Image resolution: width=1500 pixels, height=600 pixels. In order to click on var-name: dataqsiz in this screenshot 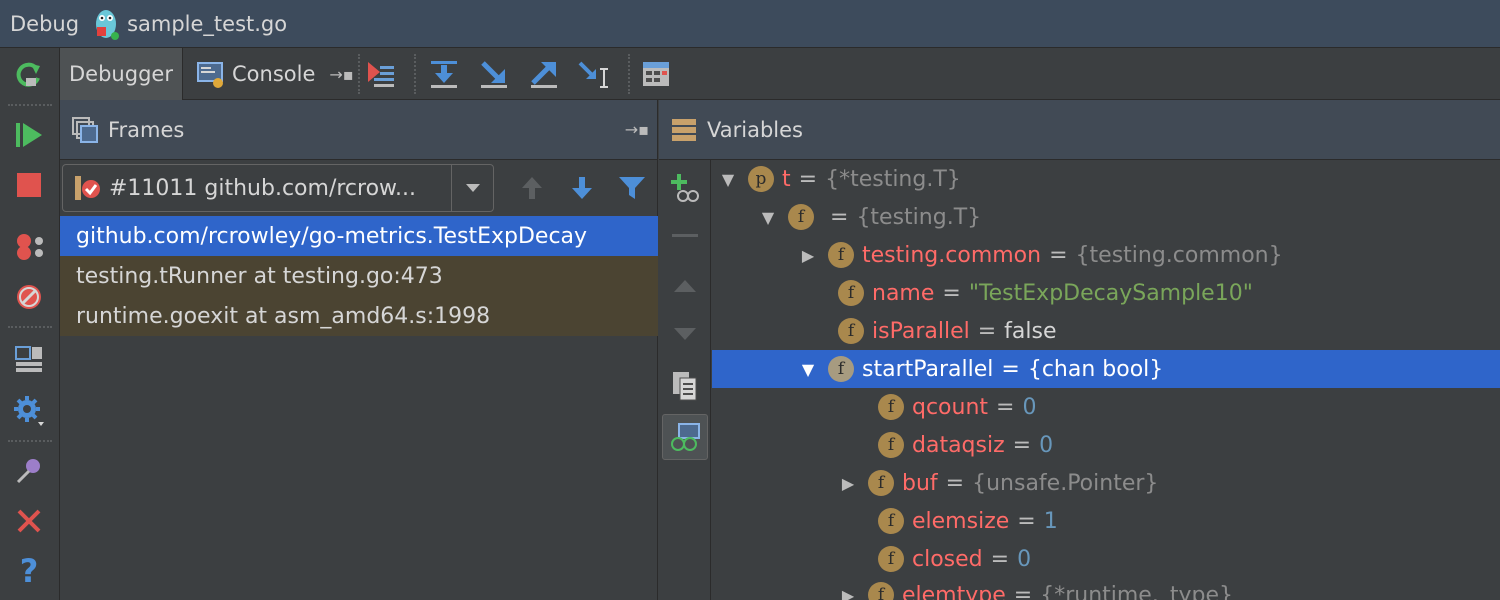, I will do `click(958, 445)`.